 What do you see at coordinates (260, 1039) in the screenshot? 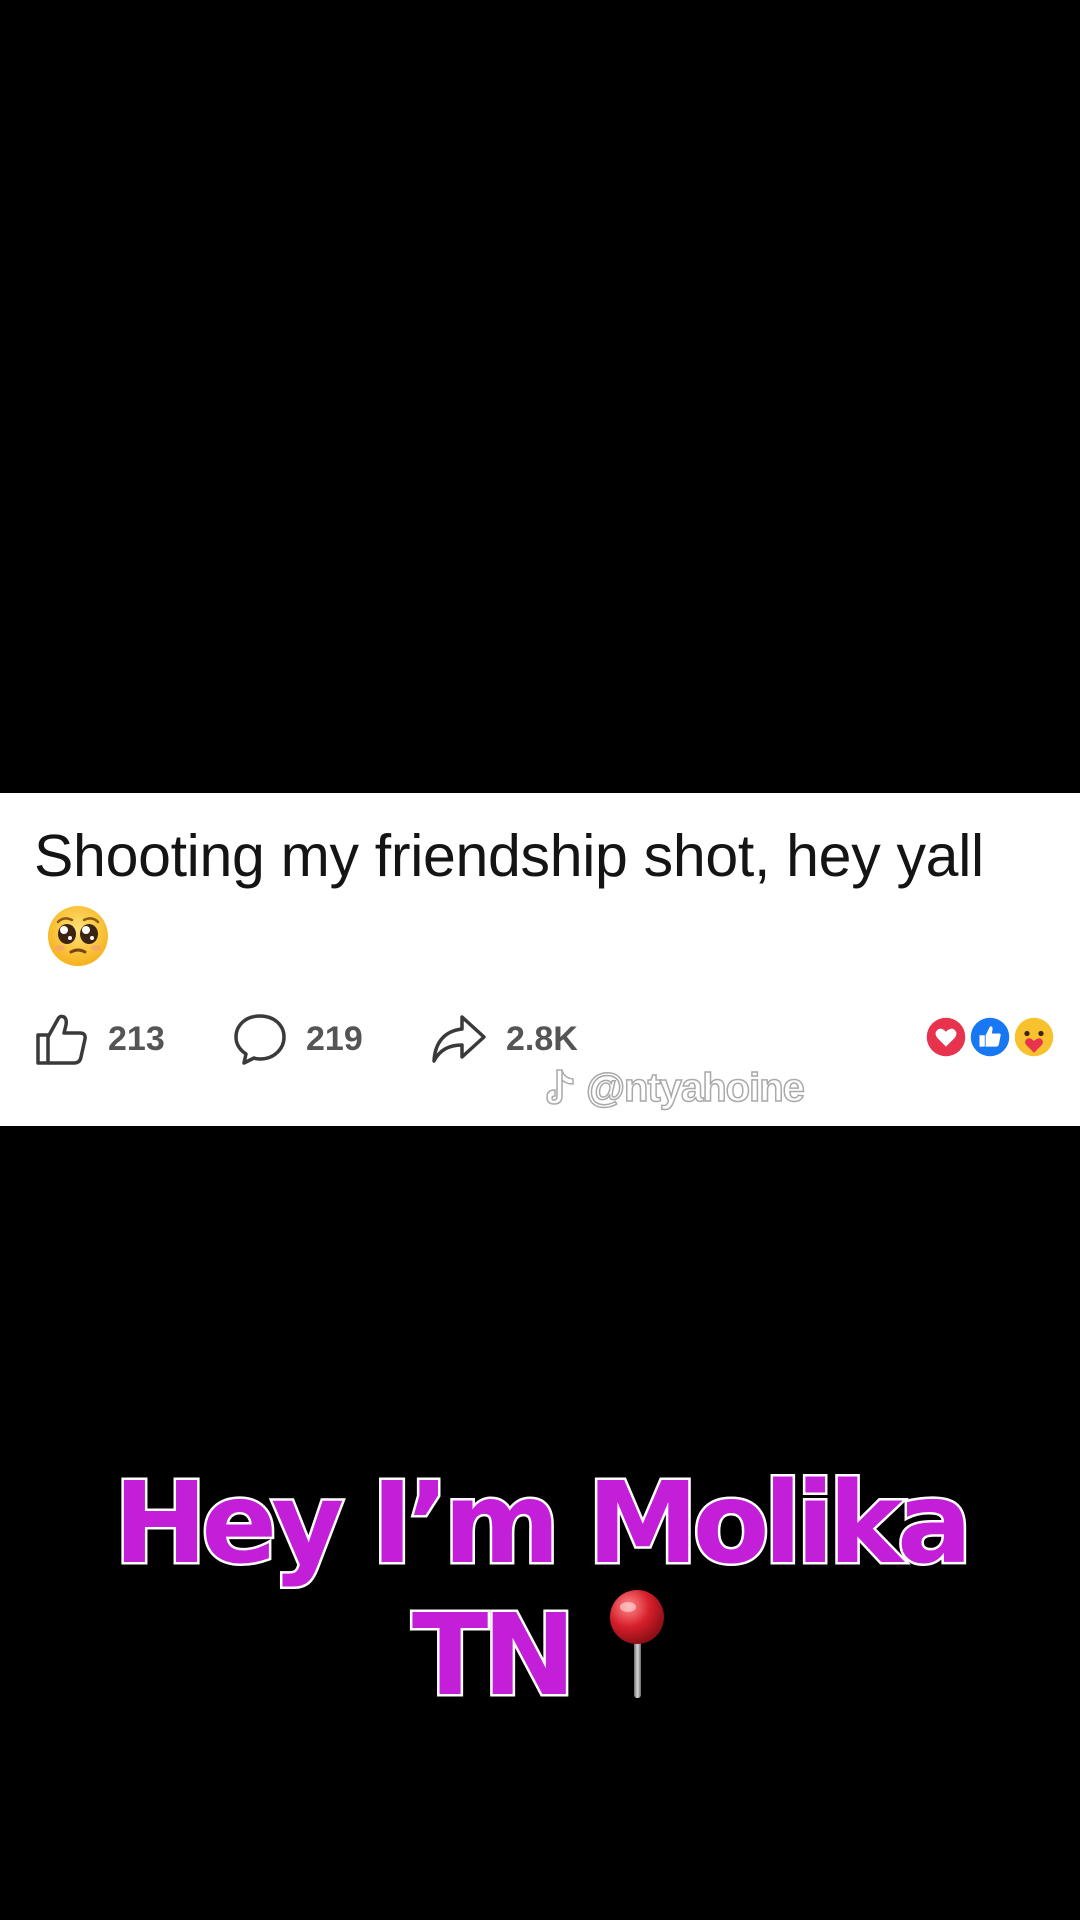
I see `comment-bubble-icon` at bounding box center [260, 1039].